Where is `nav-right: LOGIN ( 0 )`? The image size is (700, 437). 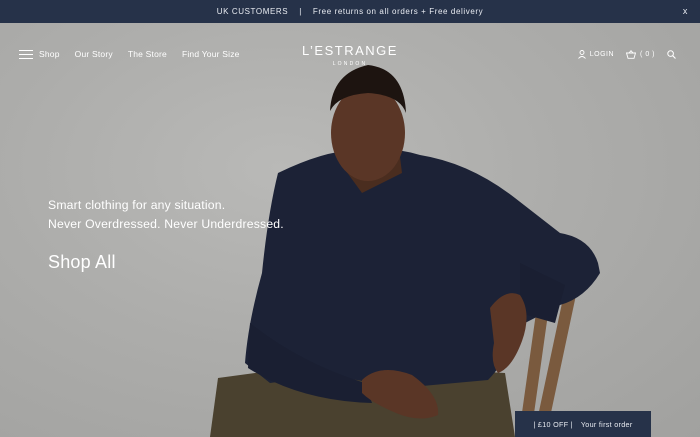 nav-right: LOGIN ( 0 ) is located at coordinates (623, 54).